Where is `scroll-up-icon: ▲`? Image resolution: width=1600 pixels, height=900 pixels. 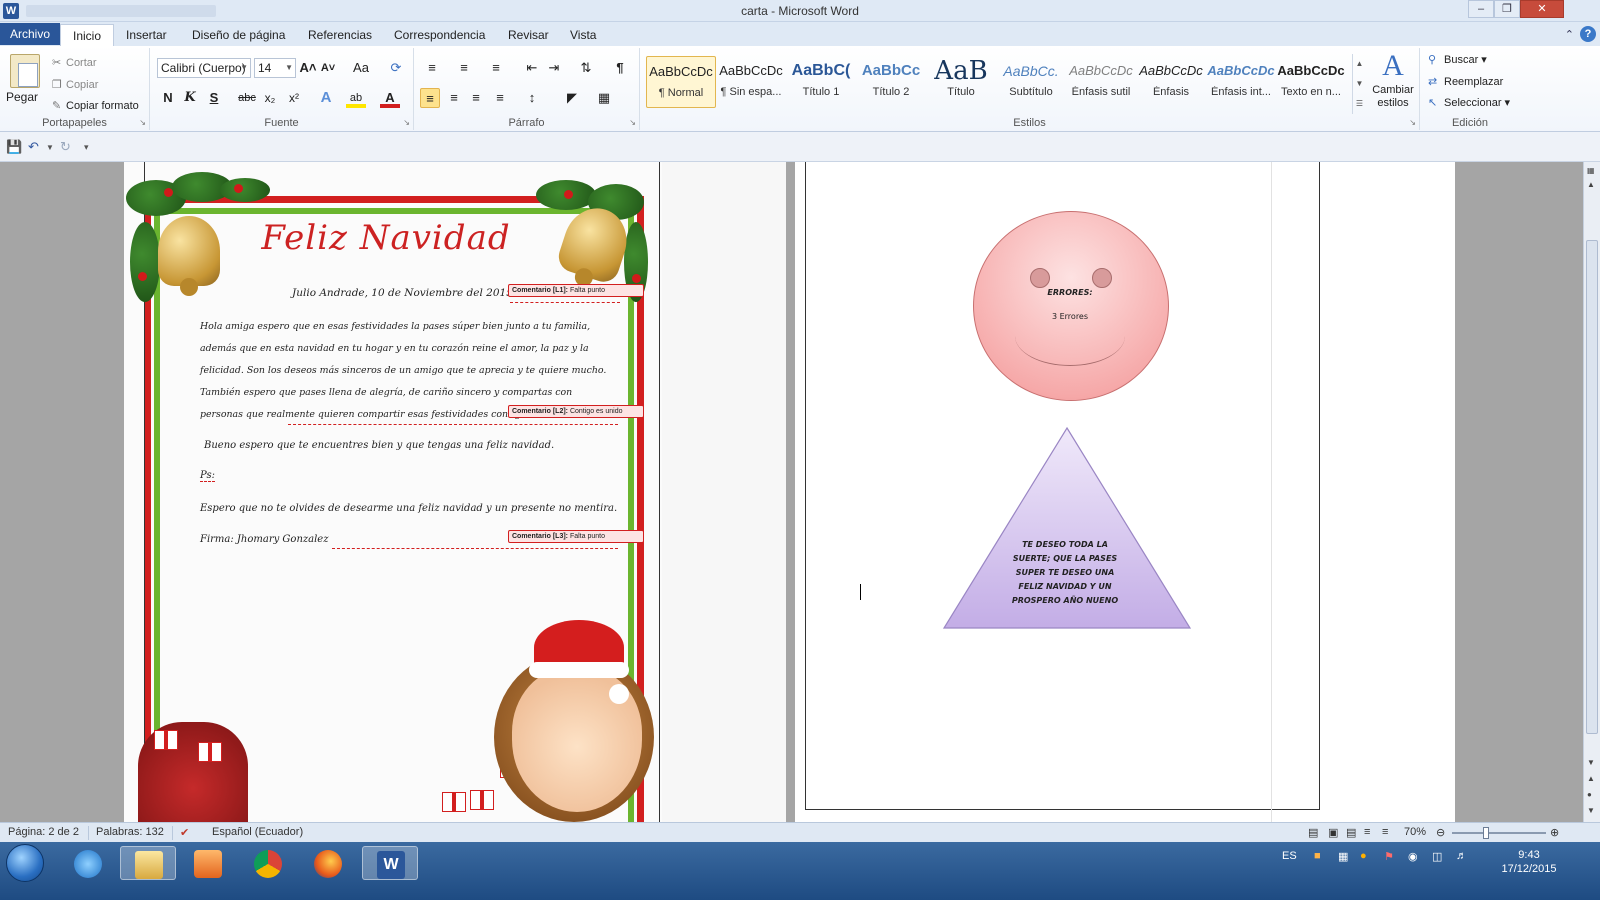
scroll-up-icon: ▲ is located at coordinates (1591, 184).